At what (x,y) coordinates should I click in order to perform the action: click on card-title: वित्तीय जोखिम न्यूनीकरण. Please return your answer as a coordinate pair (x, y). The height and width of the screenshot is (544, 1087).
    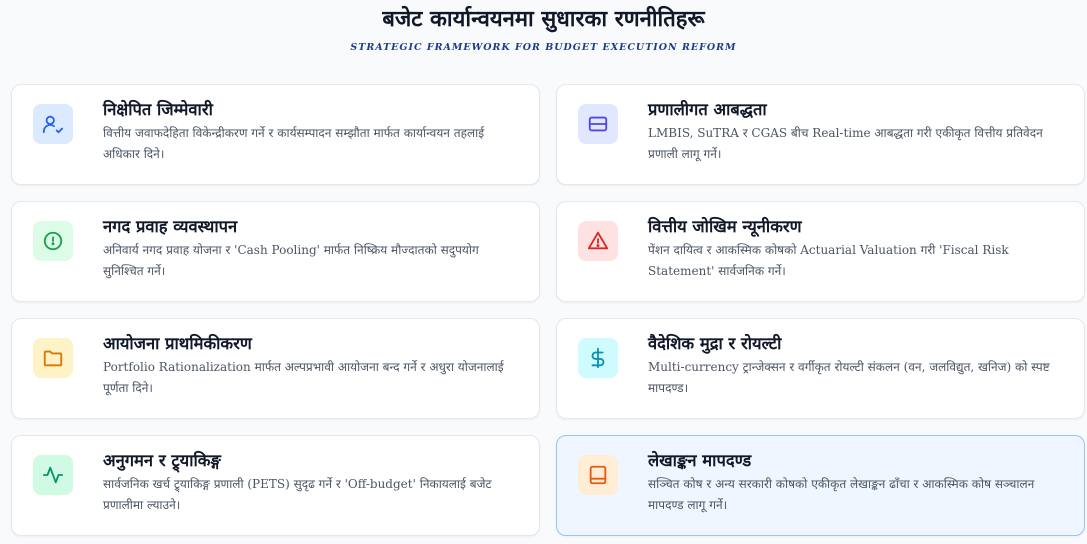
    Looking at the image, I should click on (725, 226).